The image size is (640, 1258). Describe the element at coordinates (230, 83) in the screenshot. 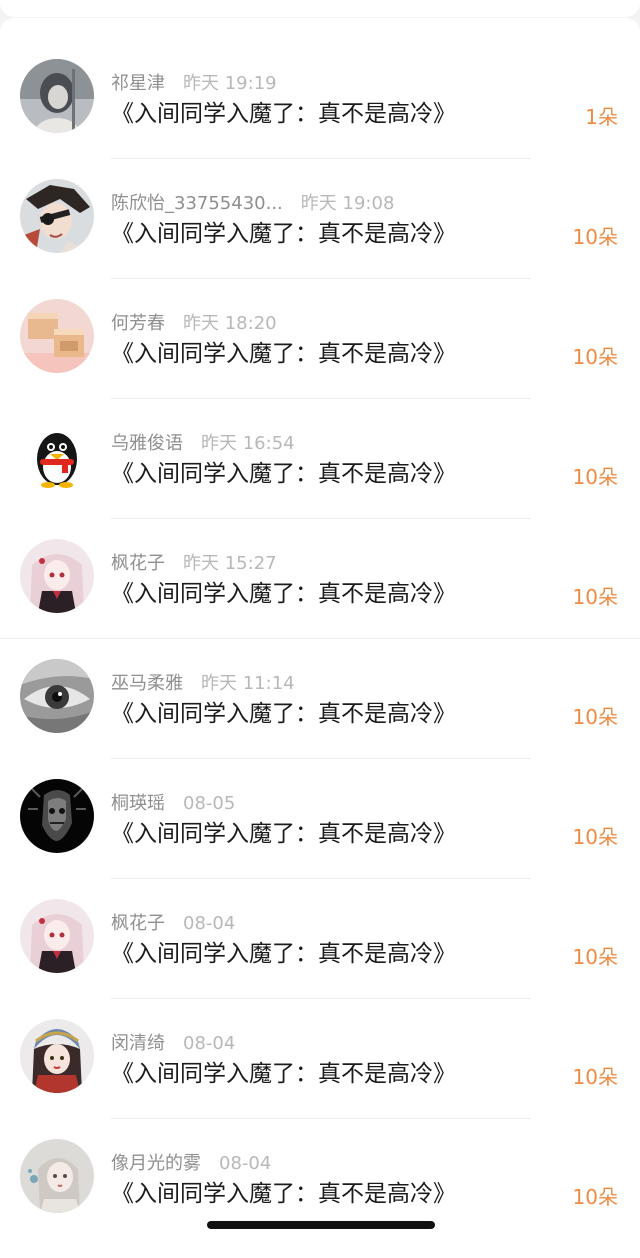

I see `timestamp: 昨天 19:19` at that location.